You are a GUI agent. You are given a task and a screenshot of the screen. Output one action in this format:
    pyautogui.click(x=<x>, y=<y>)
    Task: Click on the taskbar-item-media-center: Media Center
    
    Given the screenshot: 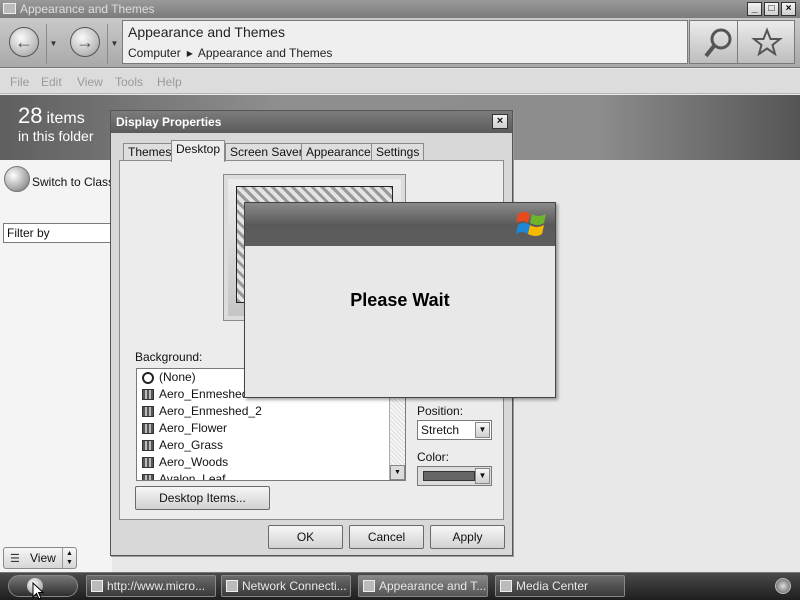 What is the action you would take?
    pyautogui.click(x=560, y=586)
    